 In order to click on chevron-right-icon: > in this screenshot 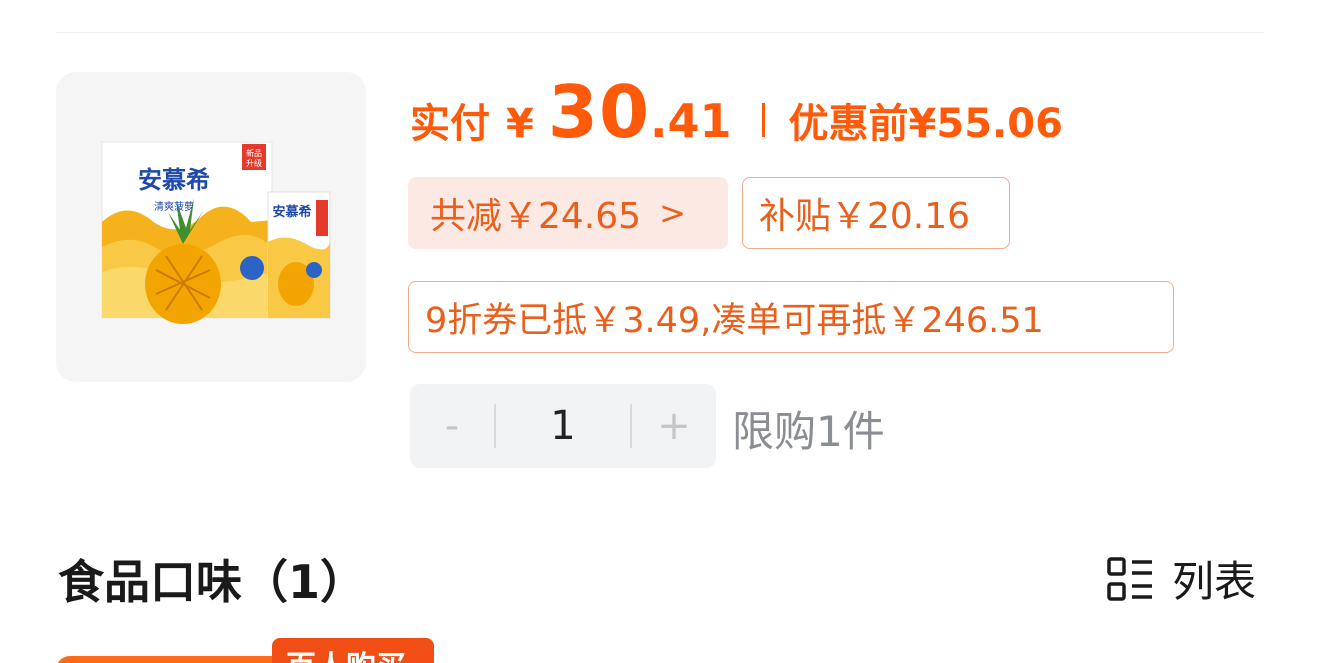, I will do `click(672, 213)`.